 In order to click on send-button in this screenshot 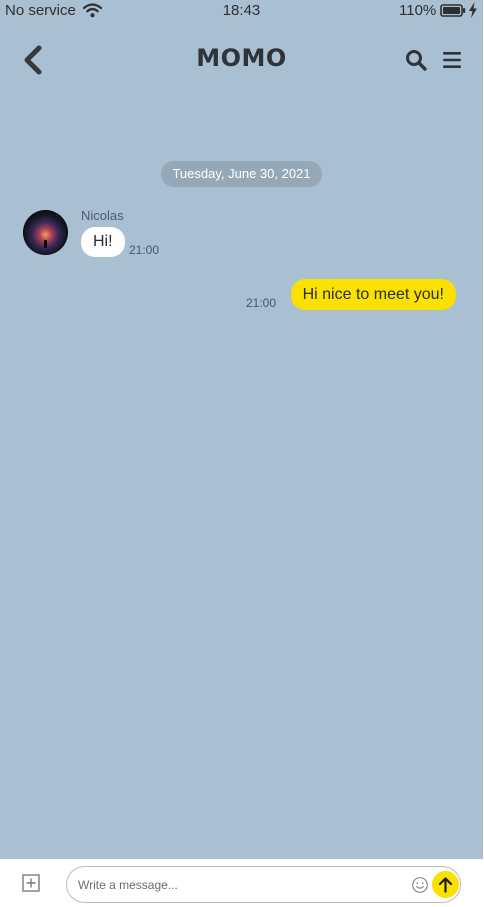, I will do `click(445, 884)`.